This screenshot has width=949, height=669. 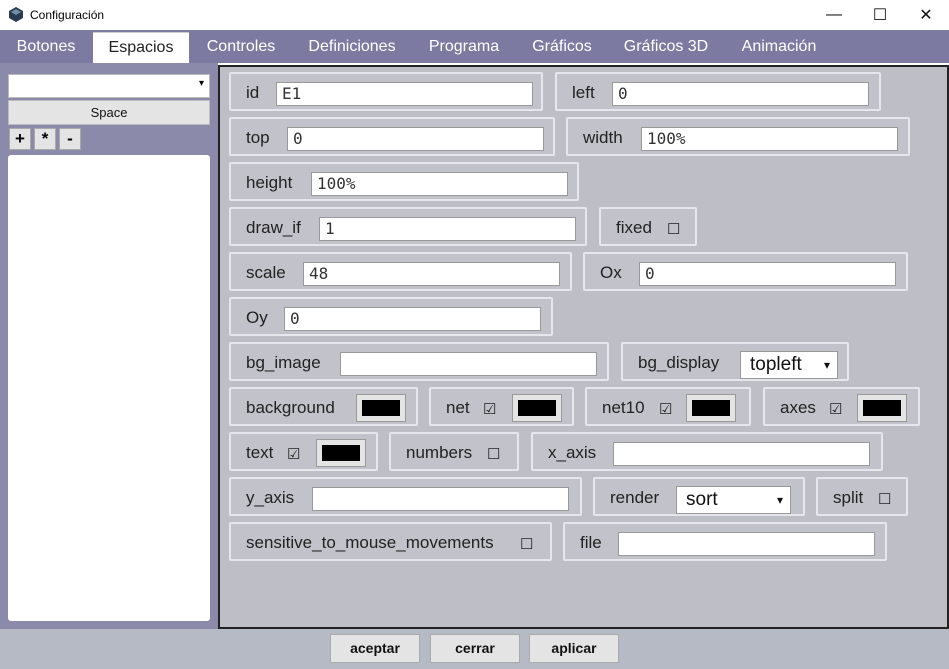 What do you see at coordinates (572, 452) in the screenshot?
I see `x-axis-label: x_axis` at bounding box center [572, 452].